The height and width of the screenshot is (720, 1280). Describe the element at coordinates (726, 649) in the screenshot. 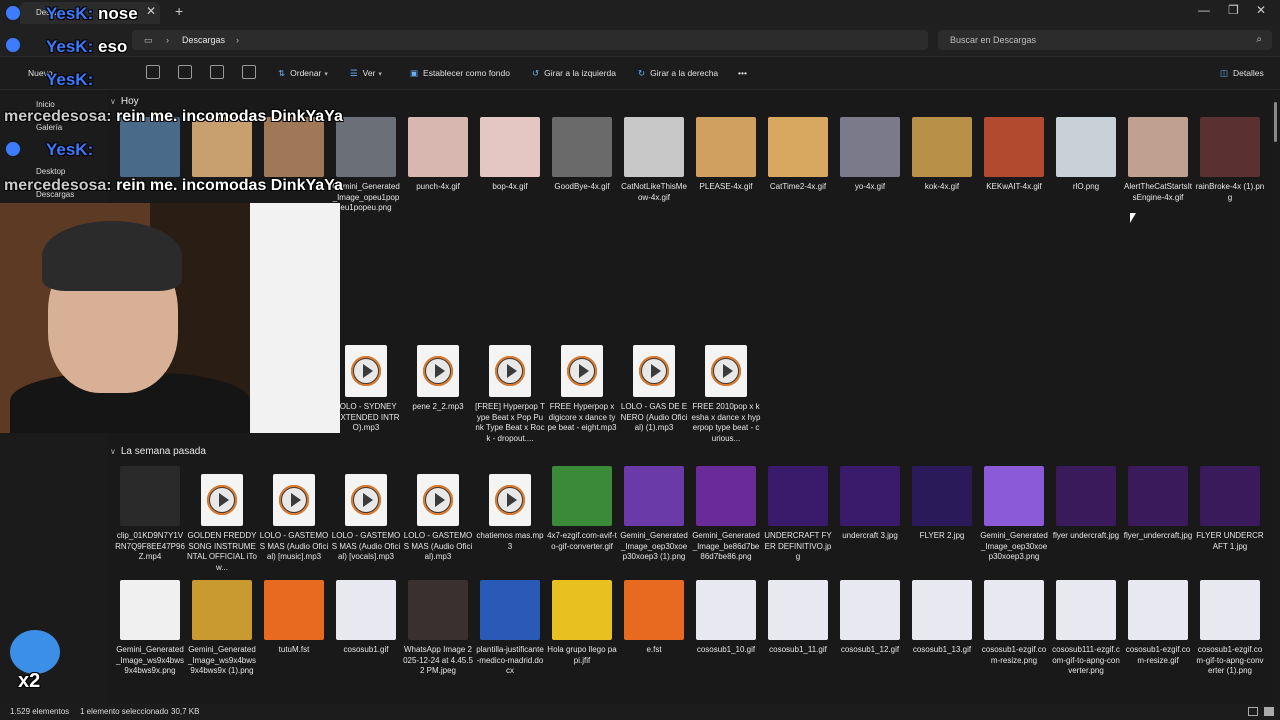

I see `file-name: cososub1_10.gif` at that location.